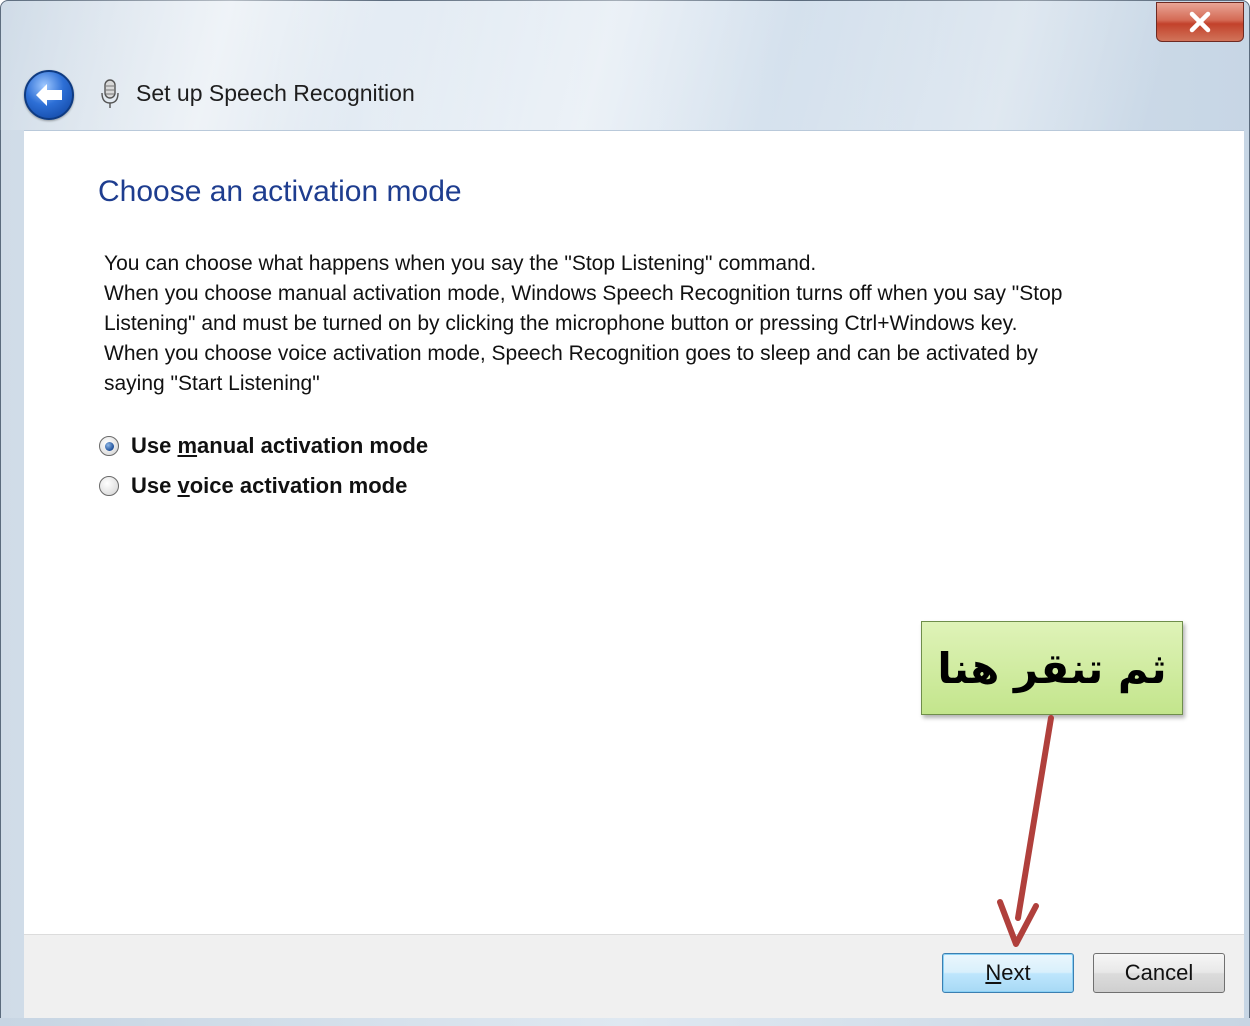  I want to click on page-heading: Choose an activation mode, so click(280, 191).